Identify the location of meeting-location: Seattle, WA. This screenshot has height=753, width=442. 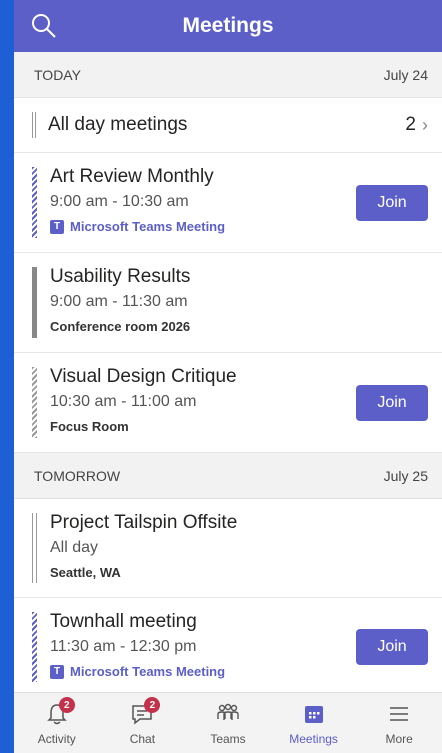
(85, 572).